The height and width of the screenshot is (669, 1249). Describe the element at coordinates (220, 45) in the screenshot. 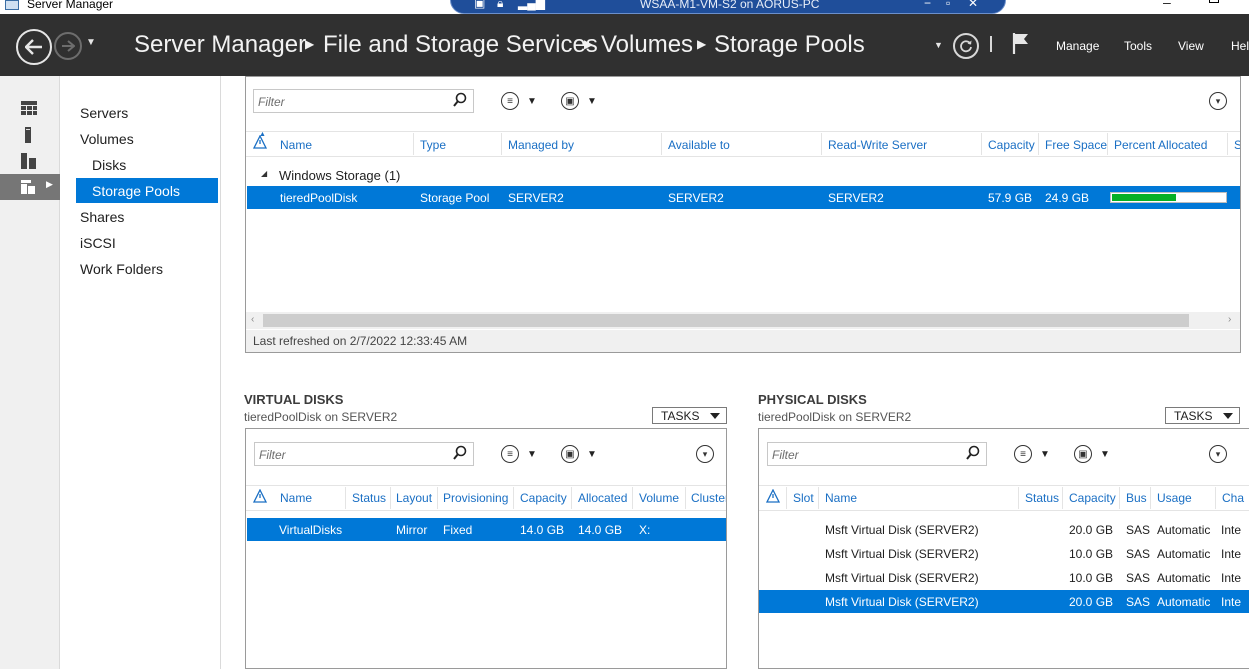

I see `breadcrumb-server-manager: Server Manager` at that location.